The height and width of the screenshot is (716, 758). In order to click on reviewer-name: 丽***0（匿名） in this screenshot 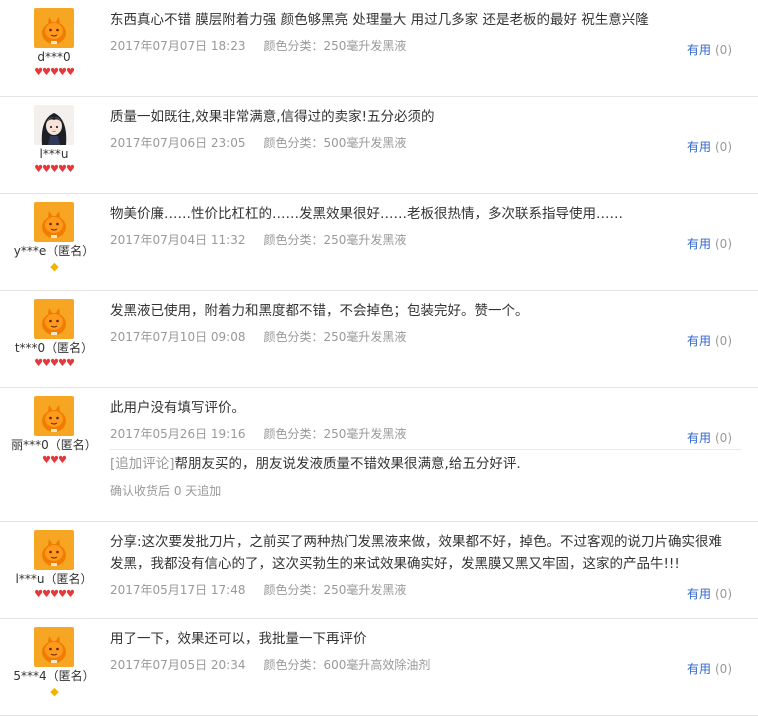, I will do `click(54, 445)`.